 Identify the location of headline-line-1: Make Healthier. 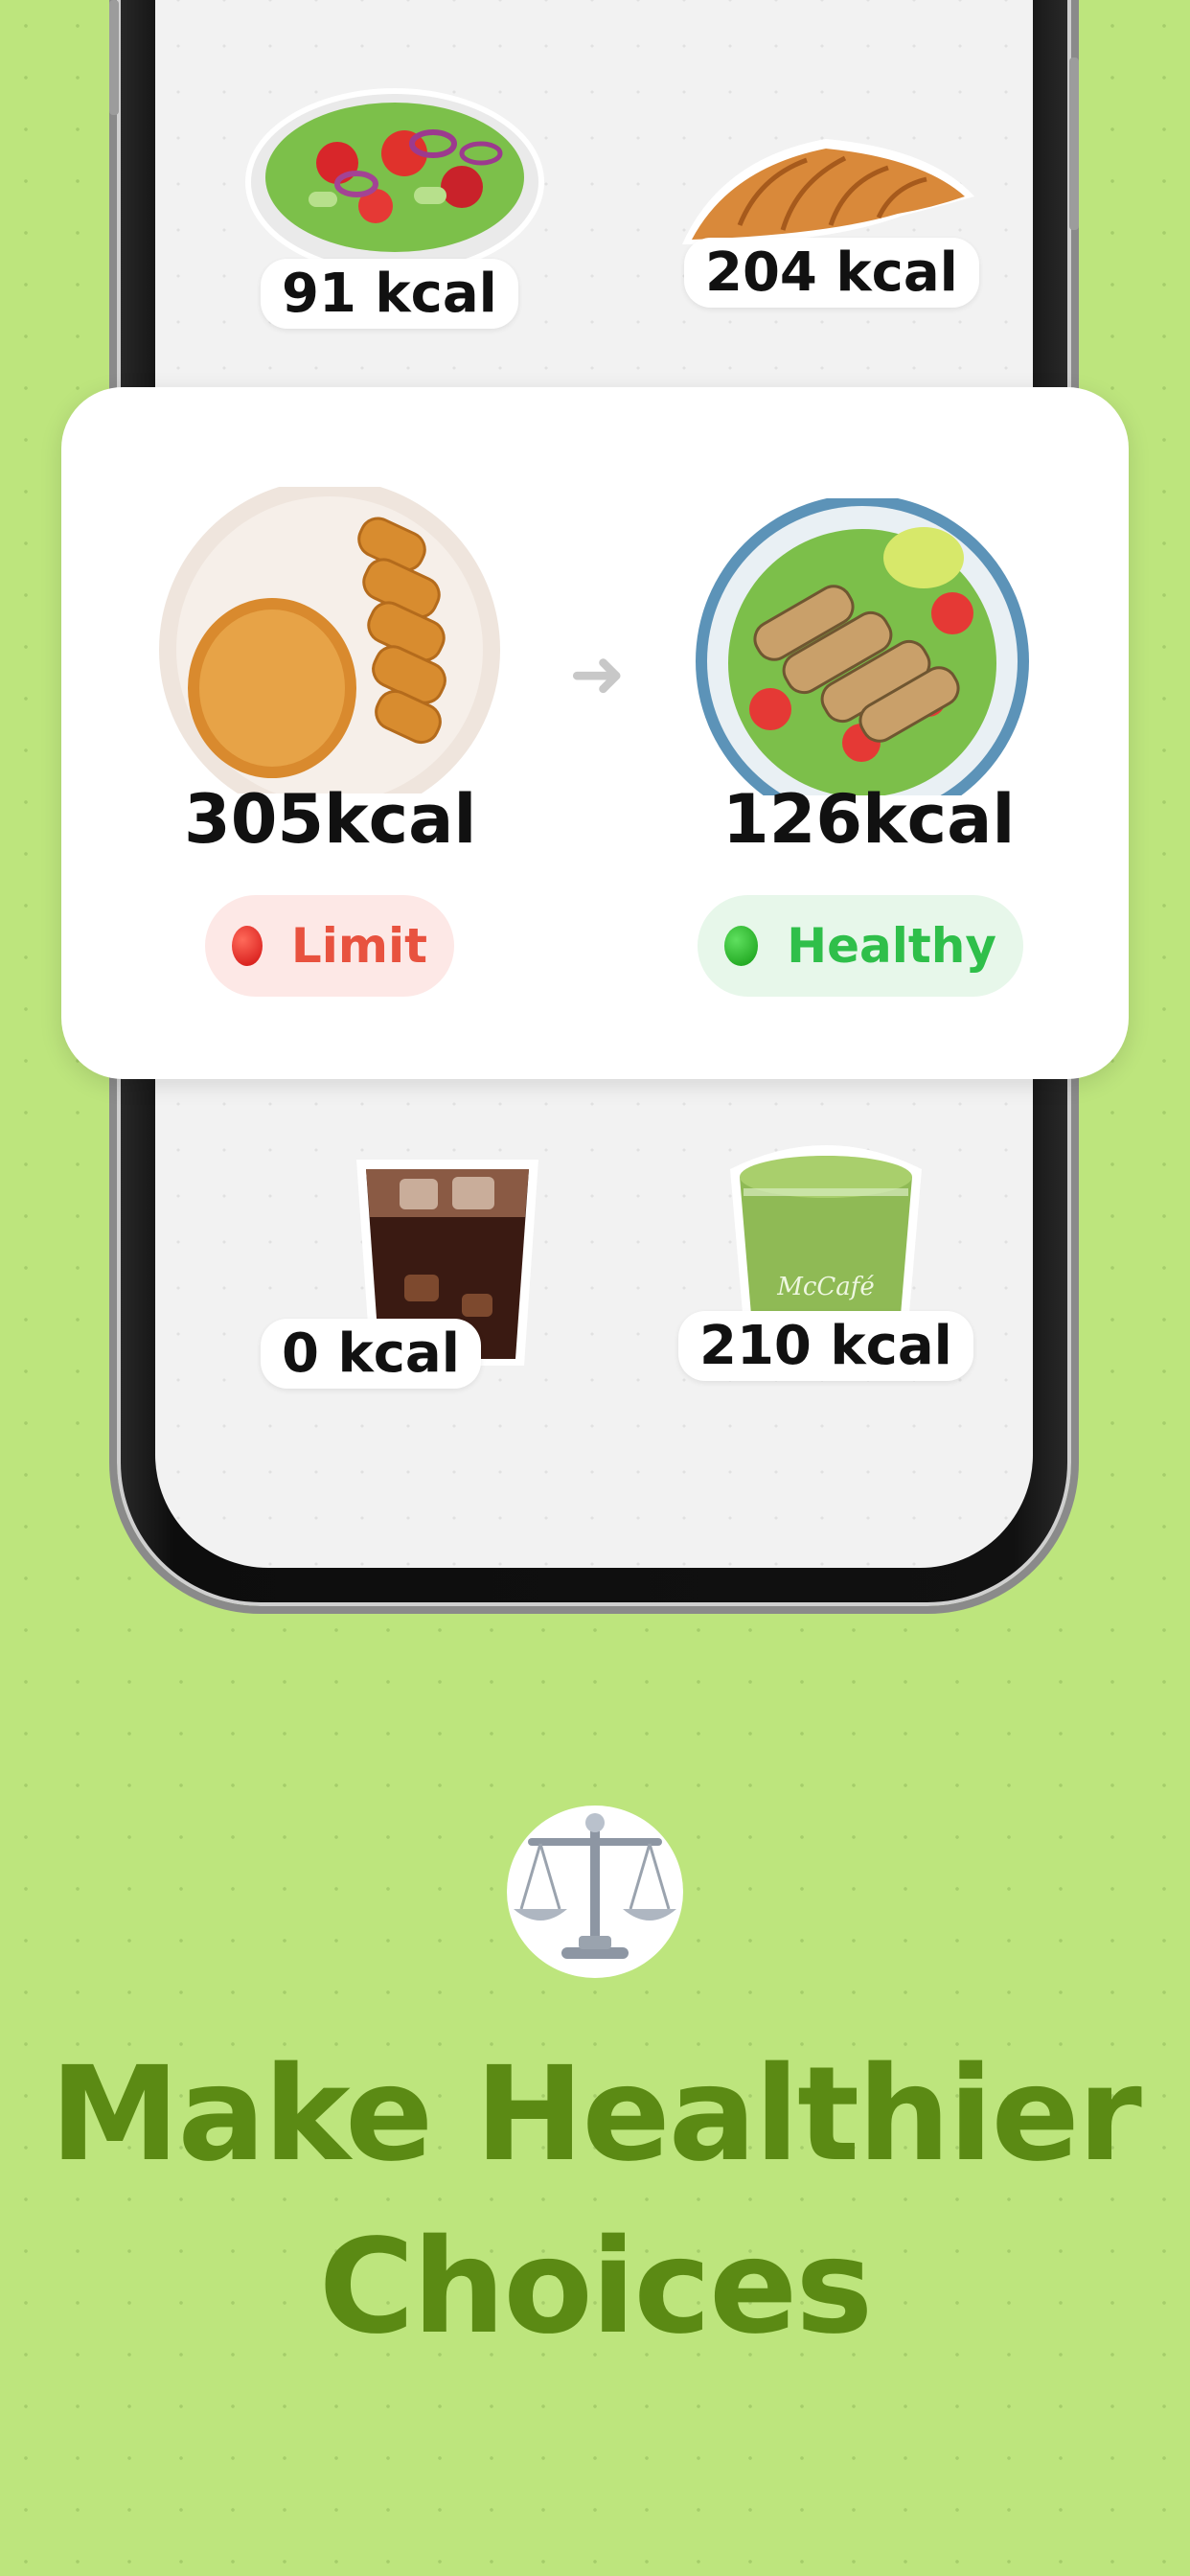
(596, 2115).